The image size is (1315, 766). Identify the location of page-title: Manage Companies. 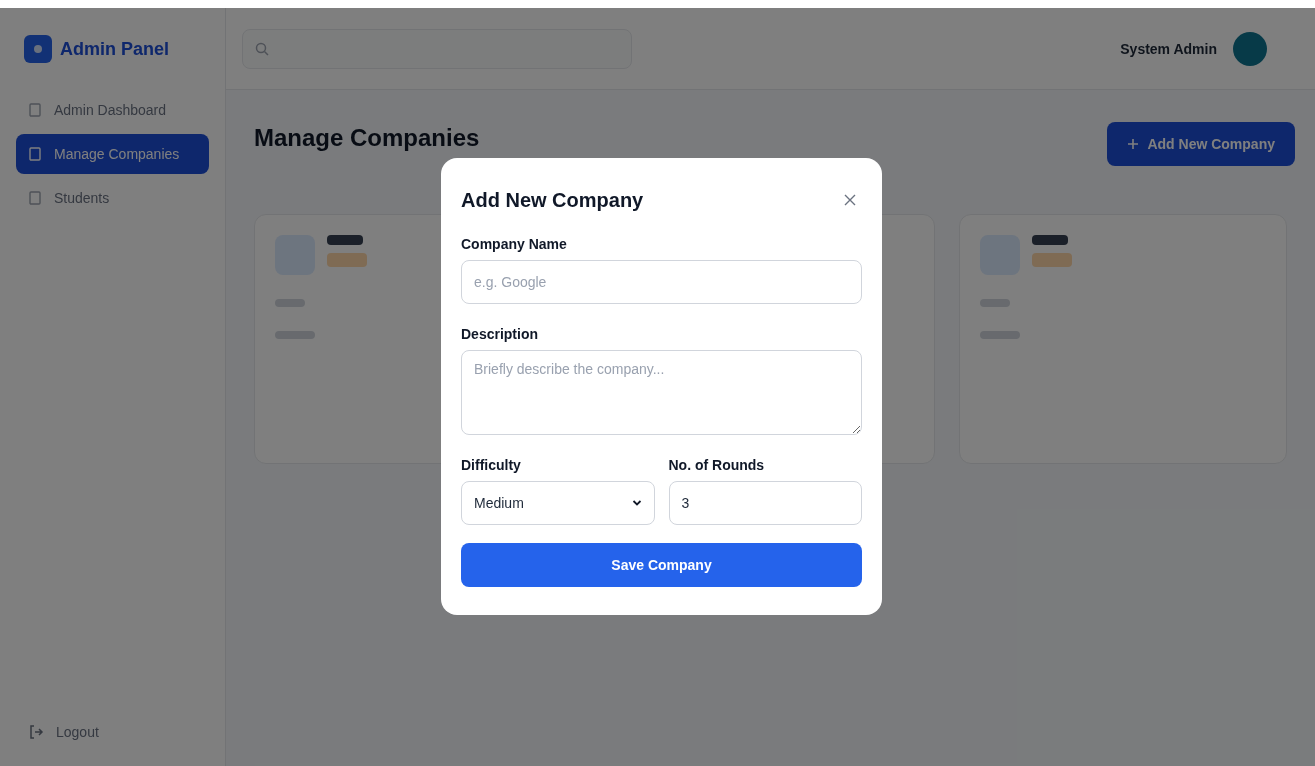
(367, 138).